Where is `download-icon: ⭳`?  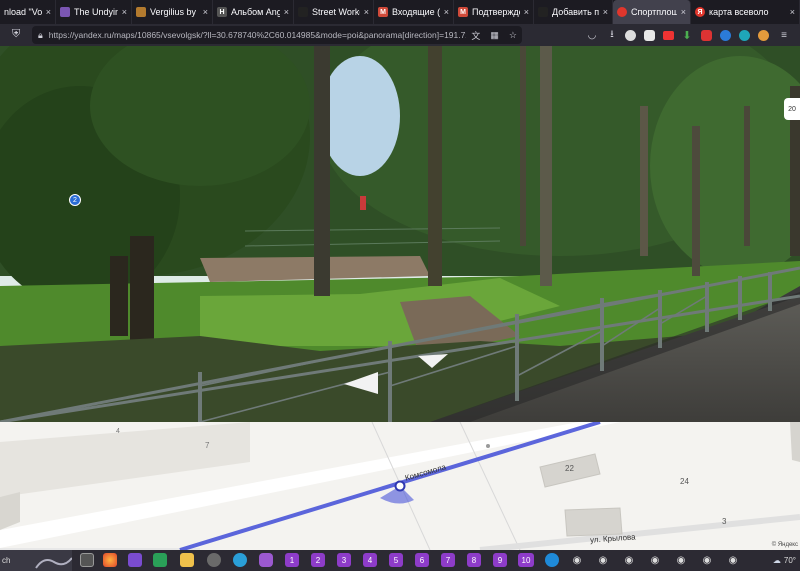 download-icon: ⭳ is located at coordinates (612, 35).